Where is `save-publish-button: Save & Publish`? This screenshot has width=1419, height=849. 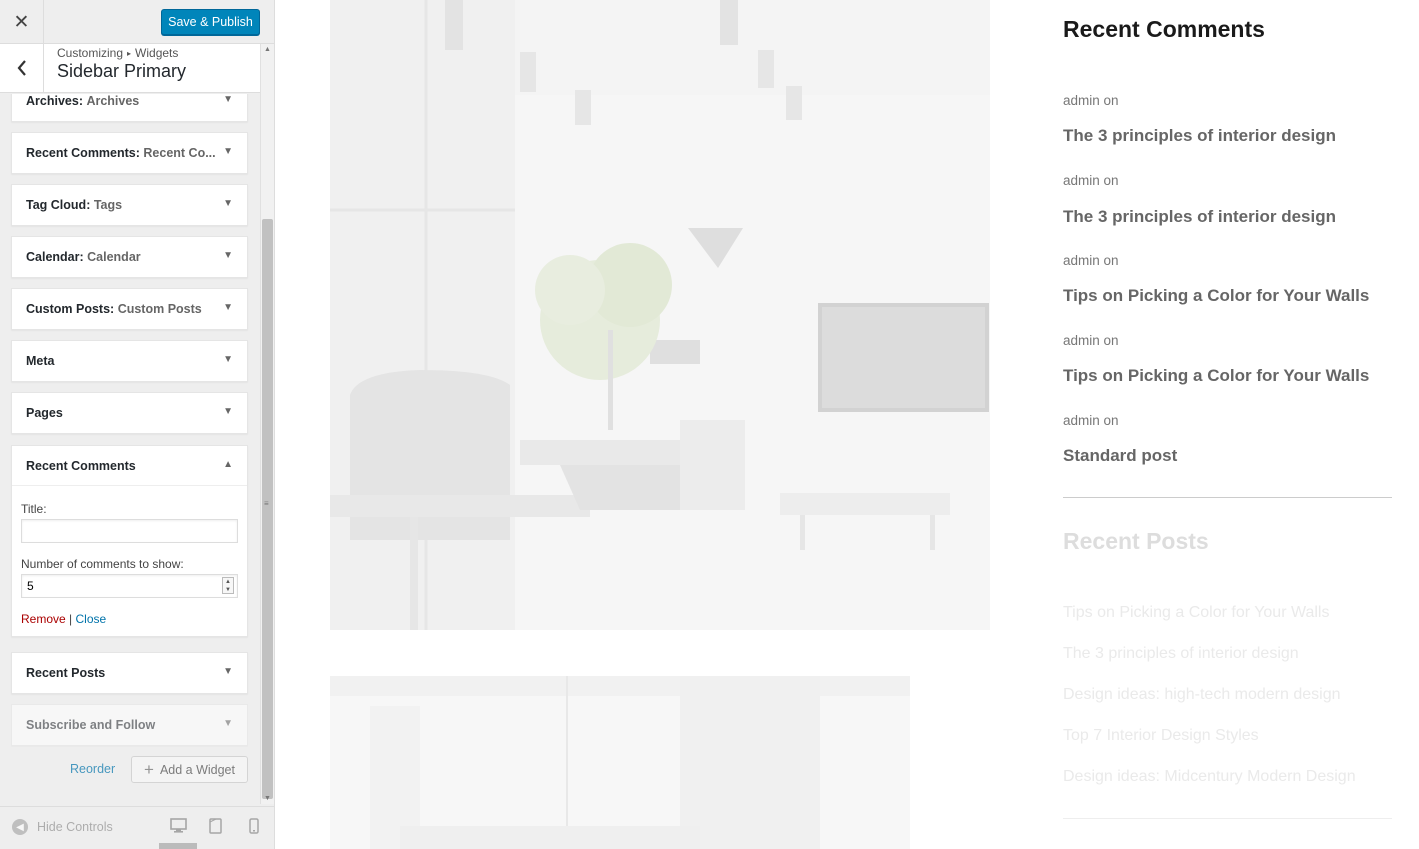
save-publish-button: Save & Publish is located at coordinates (210, 22).